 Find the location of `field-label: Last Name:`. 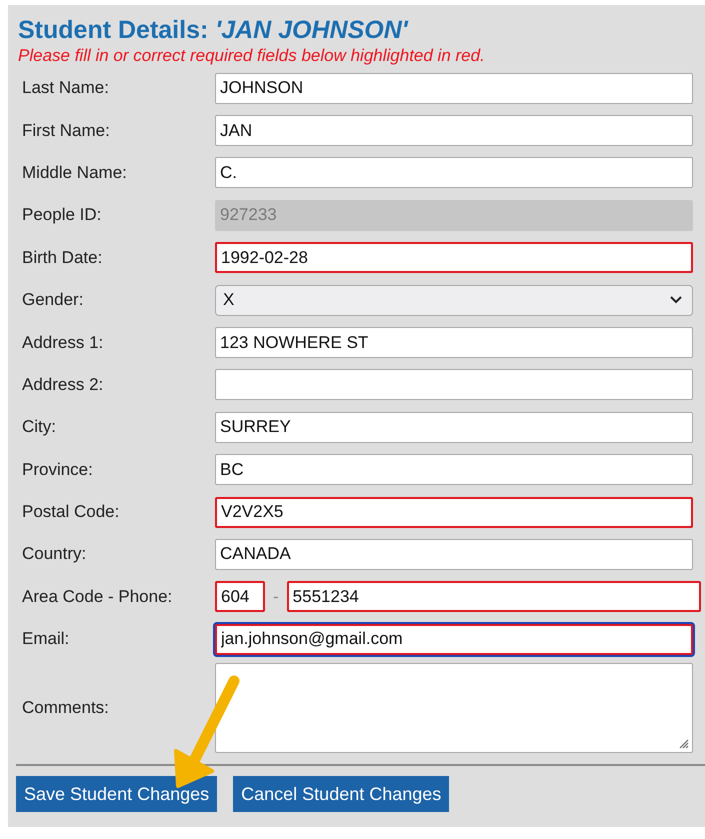

field-label: Last Name: is located at coordinates (66, 88).